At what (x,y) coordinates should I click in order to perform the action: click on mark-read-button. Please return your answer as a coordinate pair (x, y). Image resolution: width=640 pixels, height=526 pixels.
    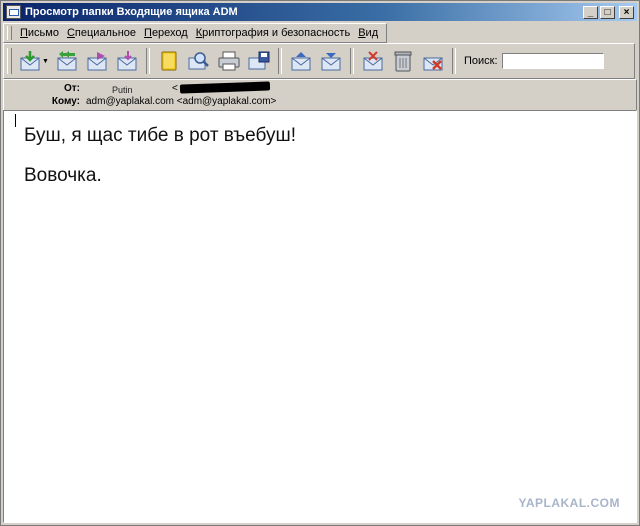
    Looking at the image, I should click on (373, 61).